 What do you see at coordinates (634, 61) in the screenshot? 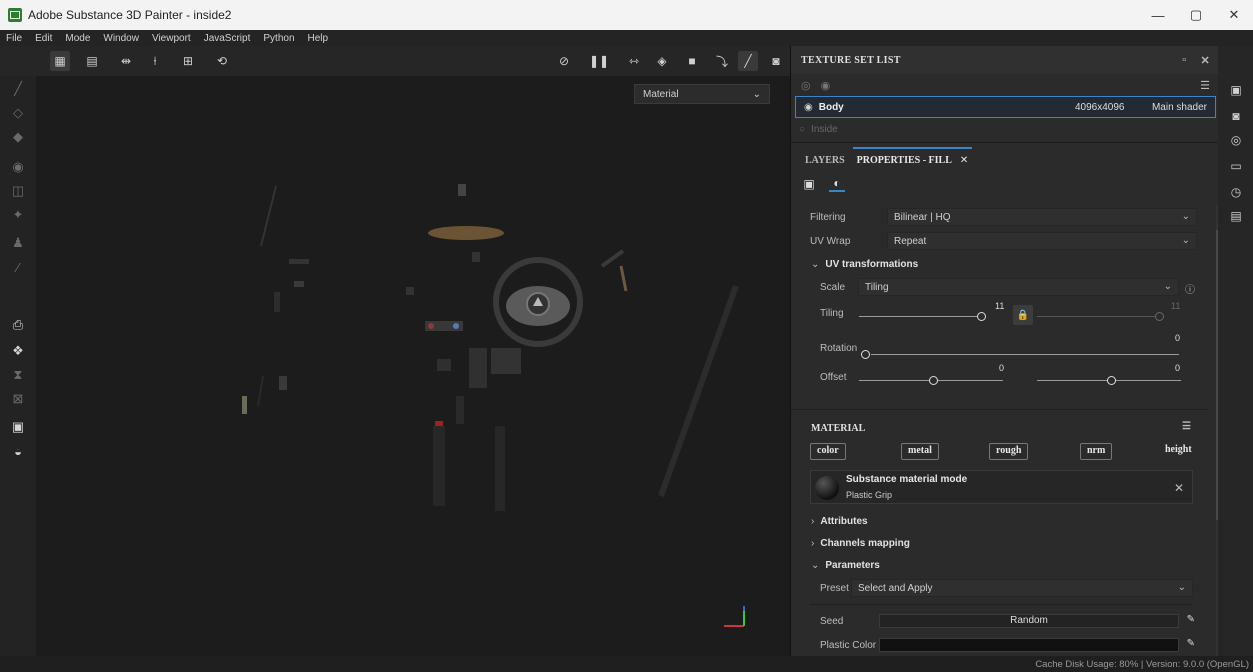
I see `display-mode-icon: ⇿` at bounding box center [634, 61].